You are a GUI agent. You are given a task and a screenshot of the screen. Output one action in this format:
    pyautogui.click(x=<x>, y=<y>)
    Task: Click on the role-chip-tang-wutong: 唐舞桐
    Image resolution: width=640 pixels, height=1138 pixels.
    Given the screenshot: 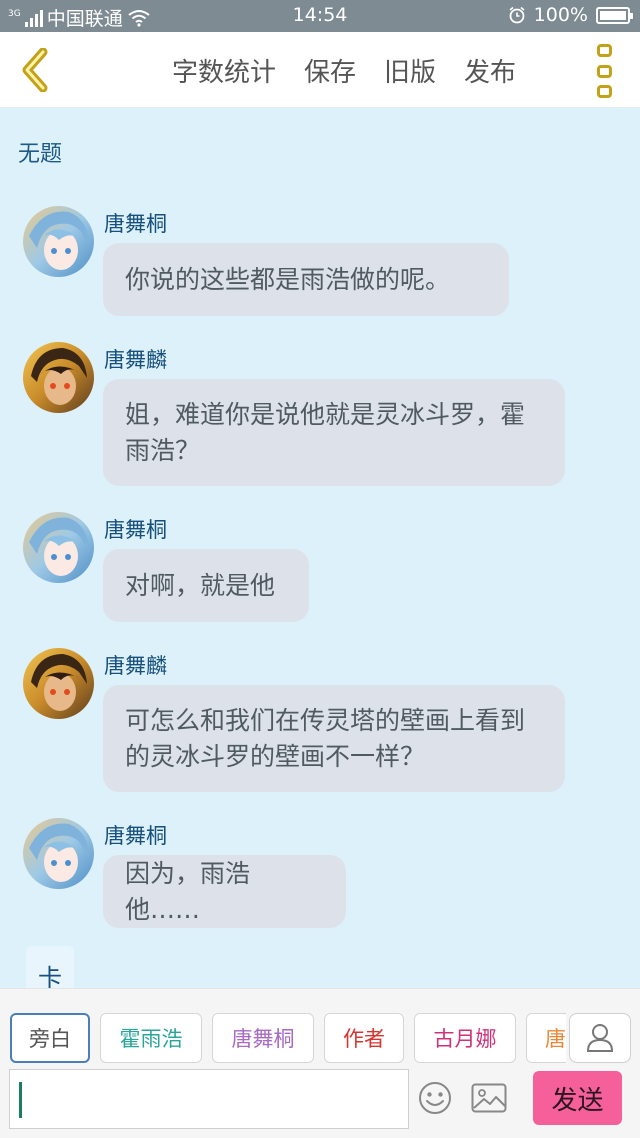 What is the action you would take?
    pyautogui.click(x=263, y=1038)
    